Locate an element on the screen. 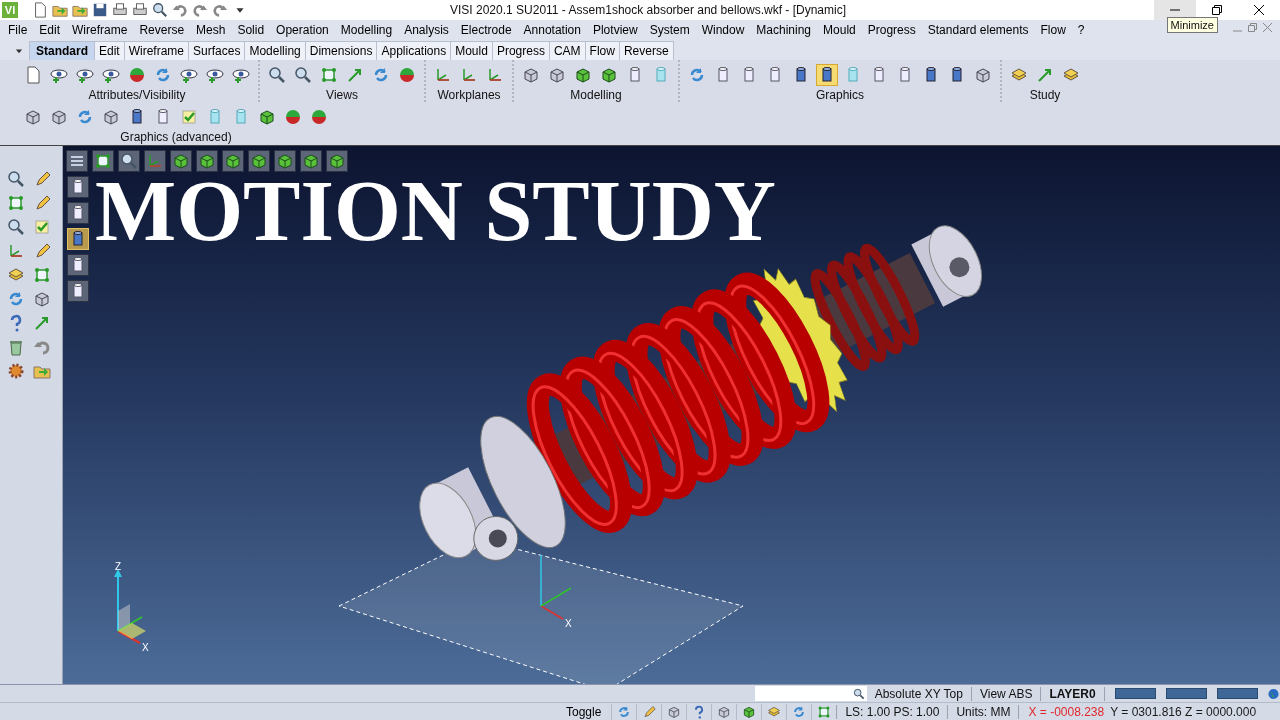  toggle-button: Toggle is located at coordinates (584, 711).